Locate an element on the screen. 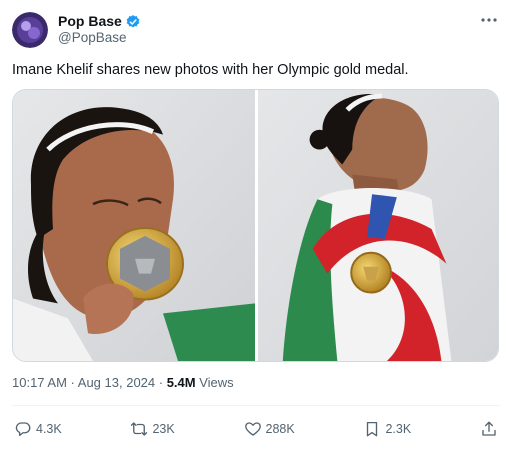 The height and width of the screenshot is (454, 512). tweet-meta: 10:17 AM · Aug 13, 2024 · 5.4M Views is located at coordinates (123, 382).